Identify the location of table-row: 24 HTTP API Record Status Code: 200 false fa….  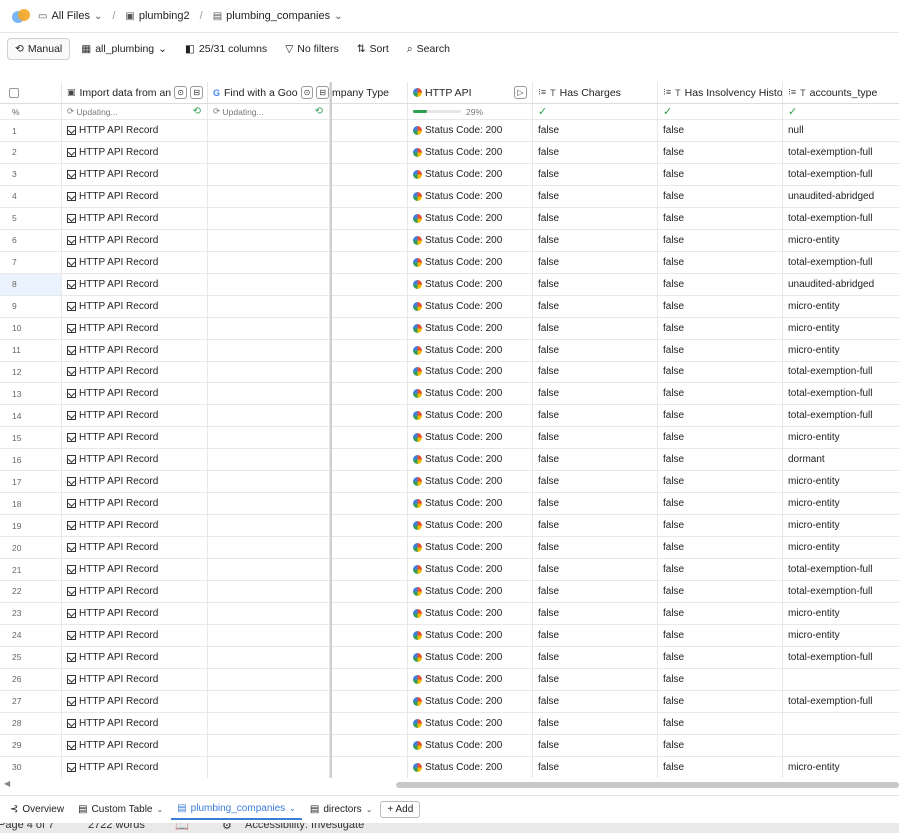
(449, 635).